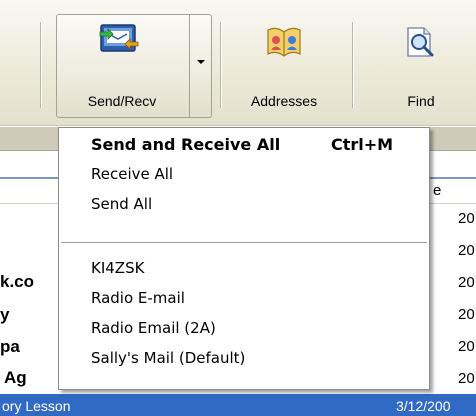  I want to click on menu-item-label: Radio E-mail, so click(138, 298).